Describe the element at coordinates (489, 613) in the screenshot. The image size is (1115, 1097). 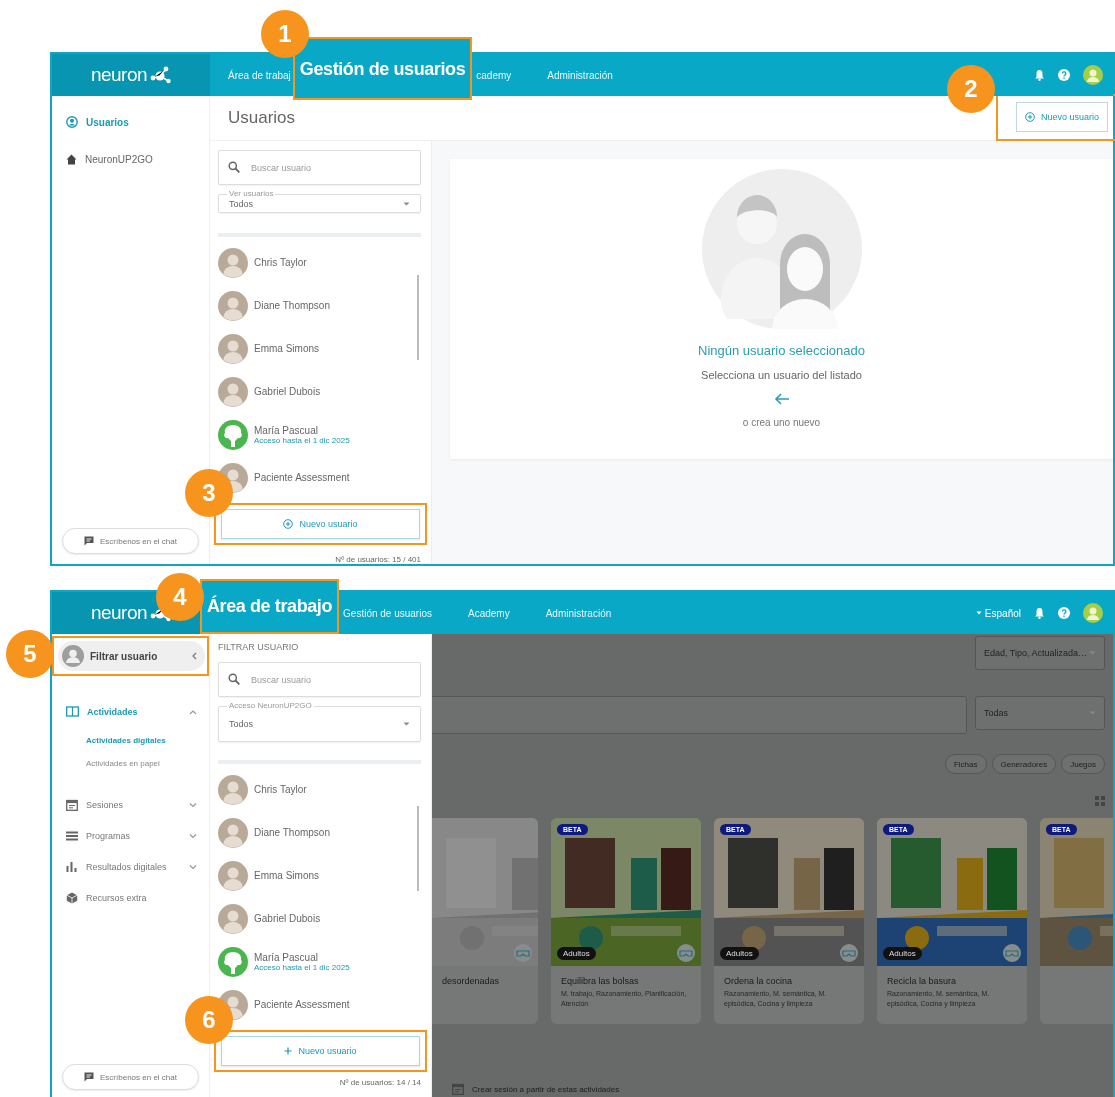
I see `nav-tab: Academy` at that location.